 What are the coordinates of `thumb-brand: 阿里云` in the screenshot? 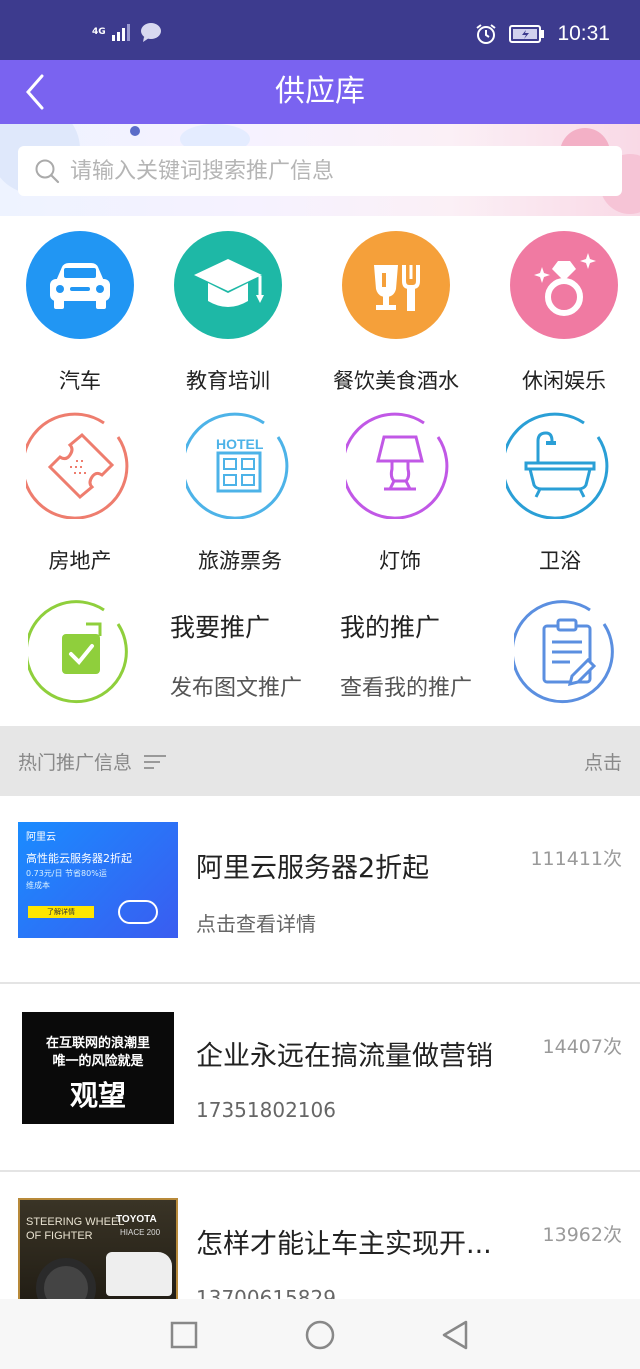 It's located at (41, 837).